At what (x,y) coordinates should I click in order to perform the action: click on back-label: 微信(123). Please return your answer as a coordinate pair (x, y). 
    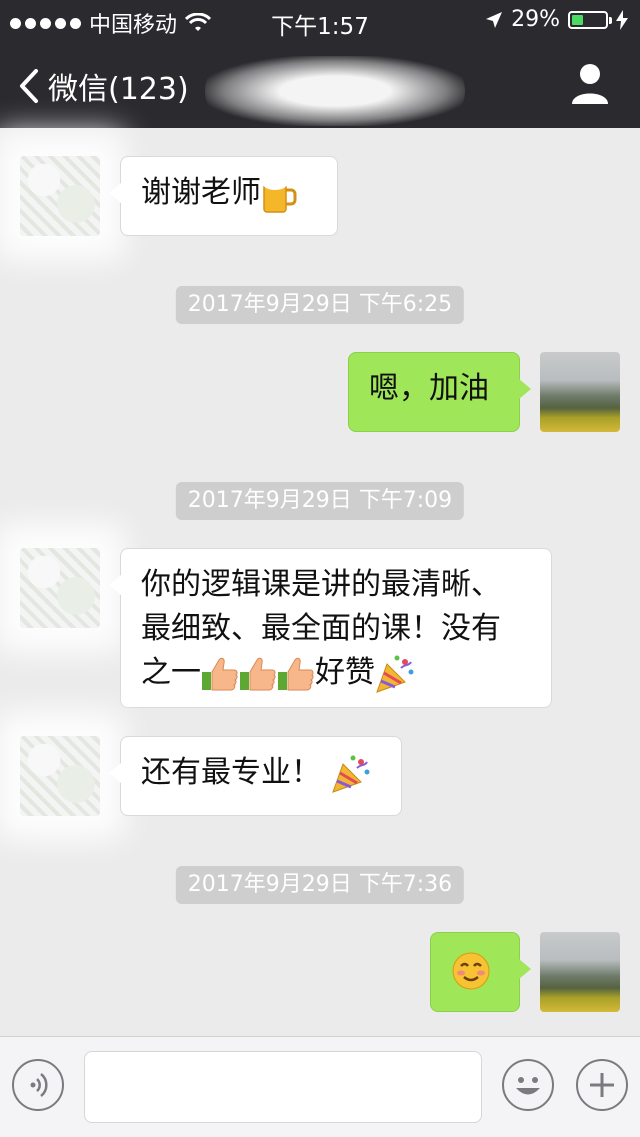
    Looking at the image, I should click on (118, 89).